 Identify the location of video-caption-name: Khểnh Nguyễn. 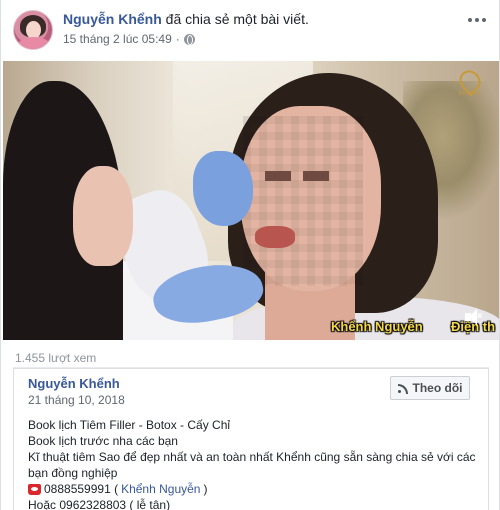
(377, 326).